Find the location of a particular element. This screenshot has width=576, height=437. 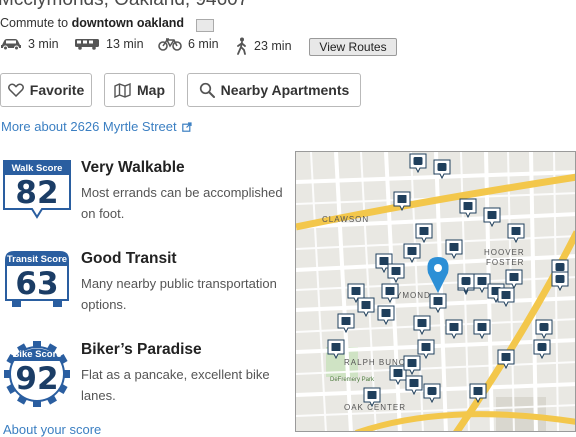

transit-score-title: Good Transit is located at coordinates (129, 258).